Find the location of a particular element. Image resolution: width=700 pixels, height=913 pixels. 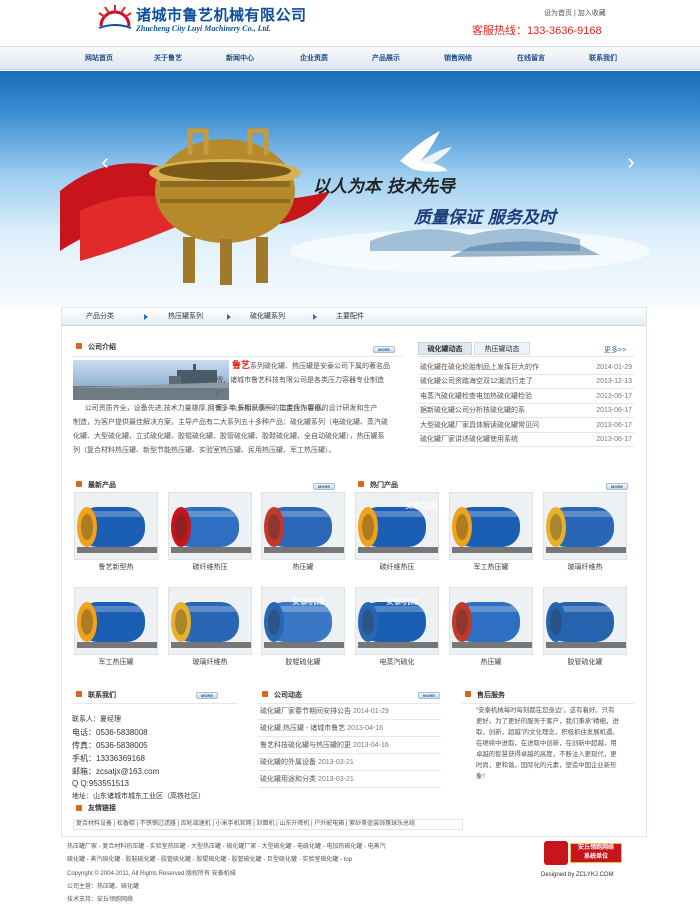

contact-address: 地址：山东诸城市城东工业区（高铁社区） is located at coordinates (138, 796).